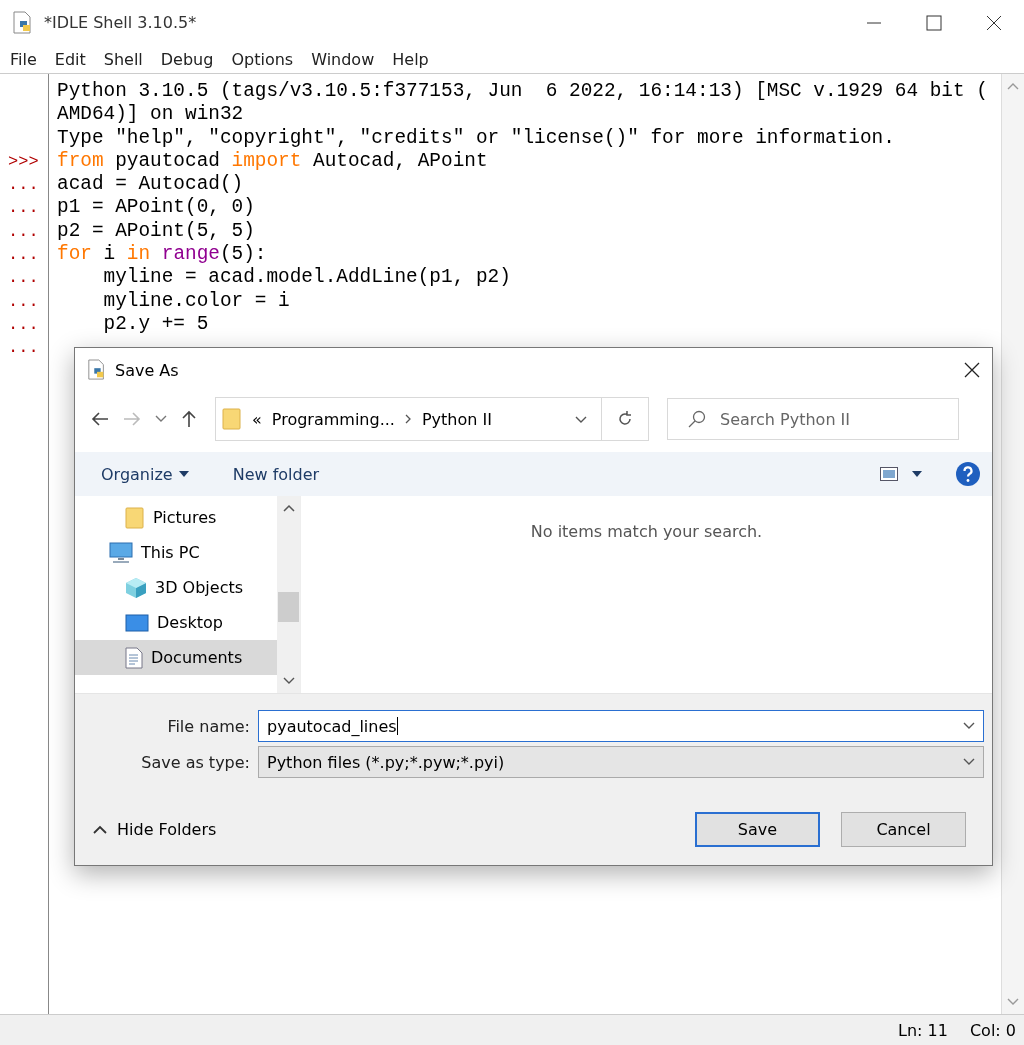 The height and width of the screenshot is (1045, 1024). I want to click on save-button: Save, so click(757, 829).